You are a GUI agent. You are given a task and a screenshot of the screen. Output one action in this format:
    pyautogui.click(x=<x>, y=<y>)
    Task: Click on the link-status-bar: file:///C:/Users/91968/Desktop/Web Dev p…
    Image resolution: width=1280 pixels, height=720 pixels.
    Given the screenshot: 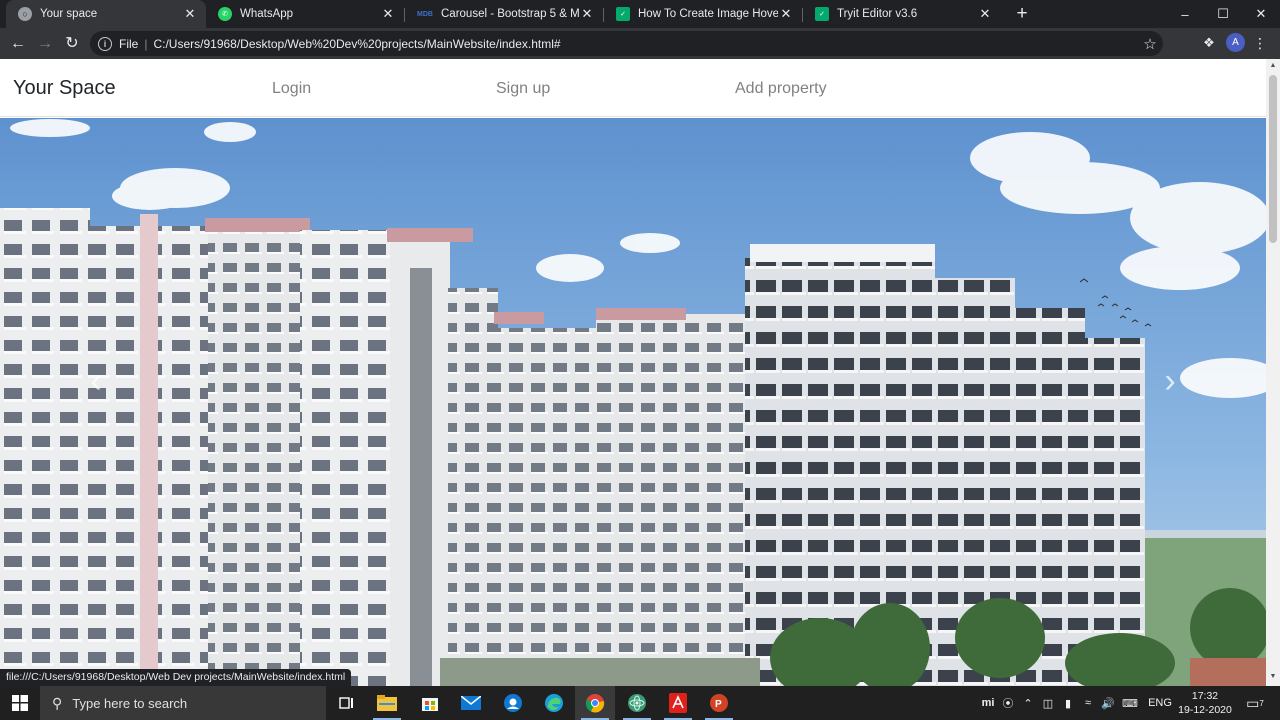 What is the action you would take?
    pyautogui.click(x=176, y=677)
    